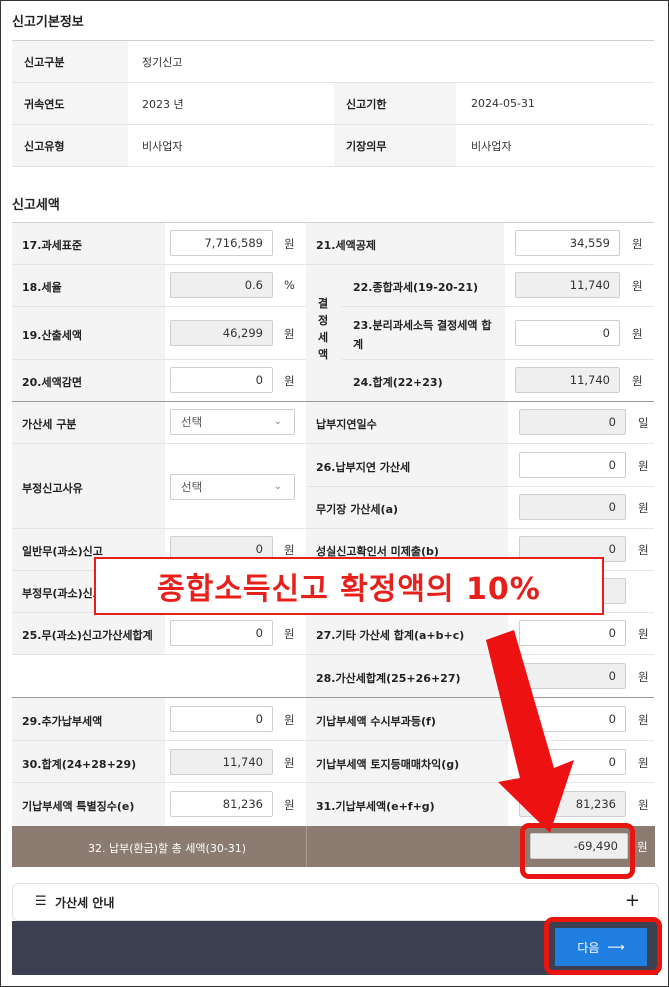 This screenshot has height=987, width=669. What do you see at coordinates (422, 335) in the screenshot?
I see `separate-tax-label: 23.분리과세소득 결정세액 합계` at bounding box center [422, 335].